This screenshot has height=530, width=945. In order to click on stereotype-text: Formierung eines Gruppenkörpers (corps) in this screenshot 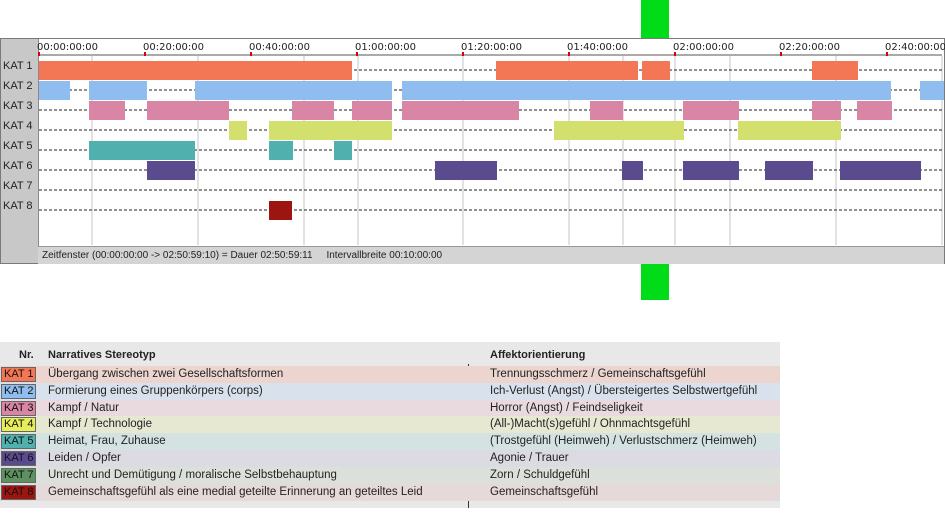, I will do `click(155, 390)`.